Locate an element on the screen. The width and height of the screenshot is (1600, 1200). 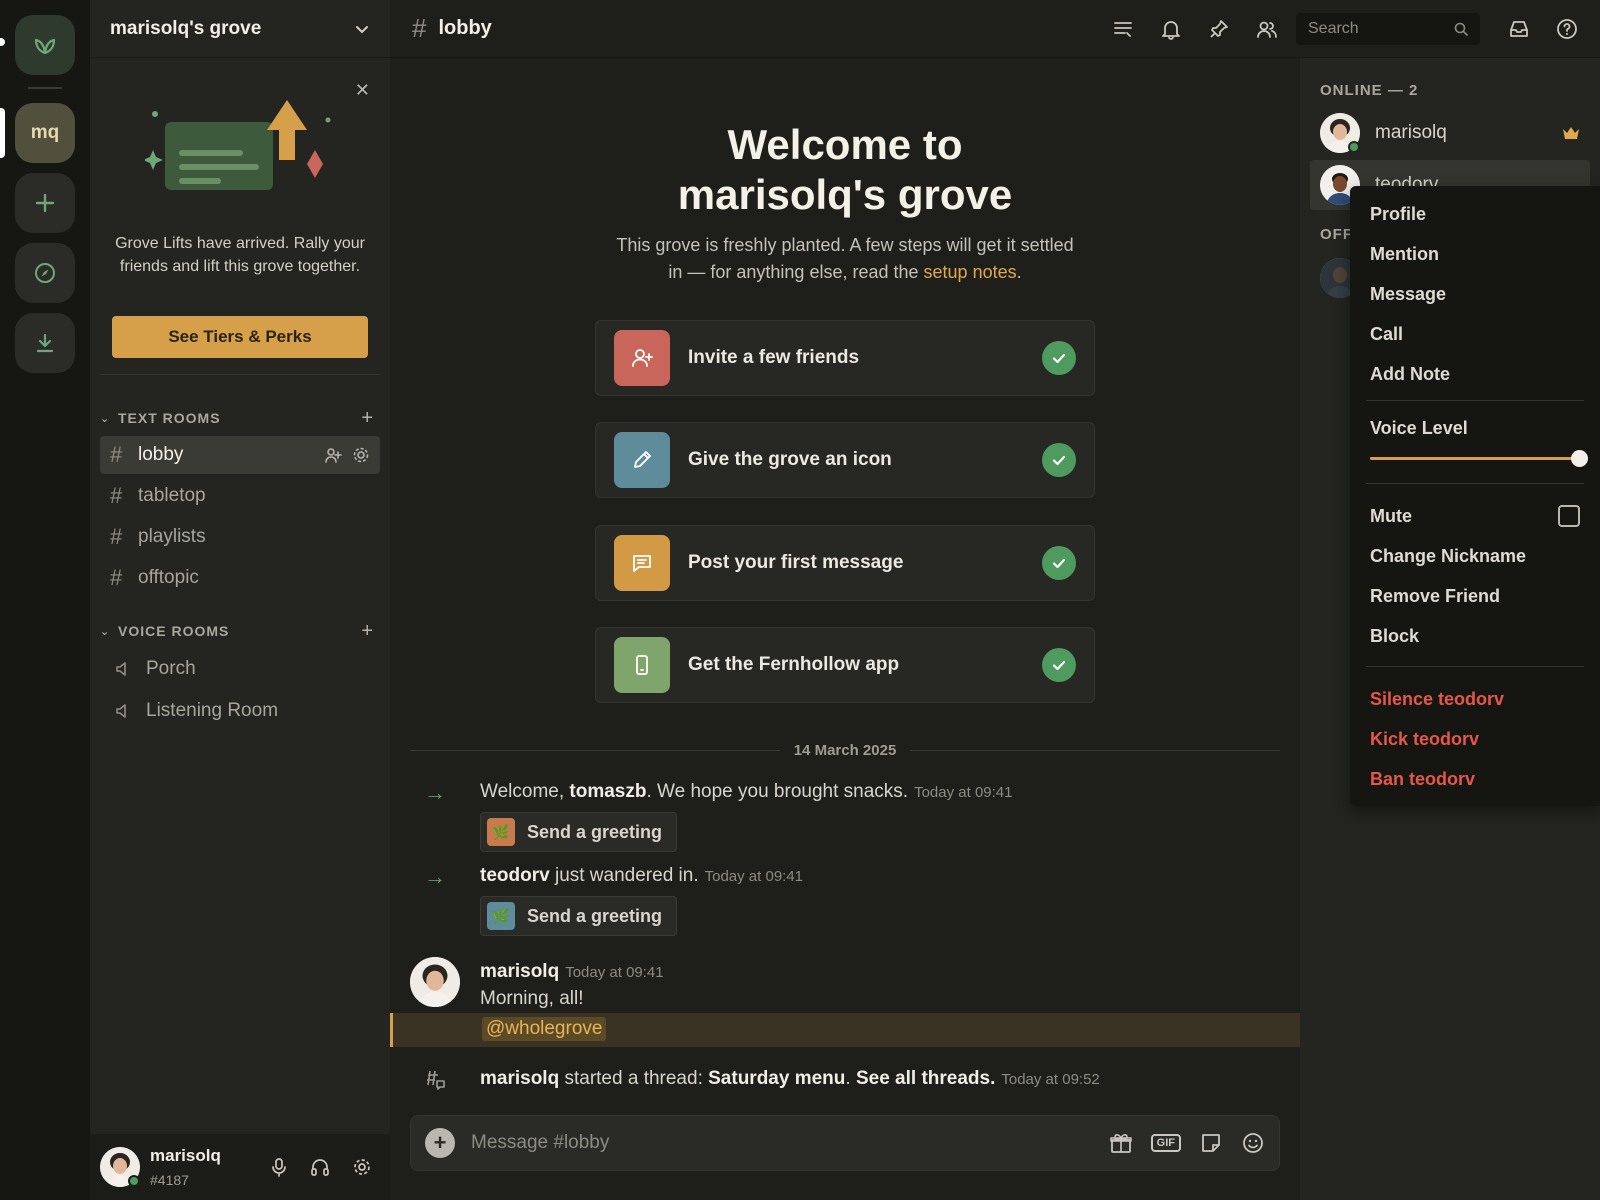
slider-fill is located at coordinates (1475, 458).